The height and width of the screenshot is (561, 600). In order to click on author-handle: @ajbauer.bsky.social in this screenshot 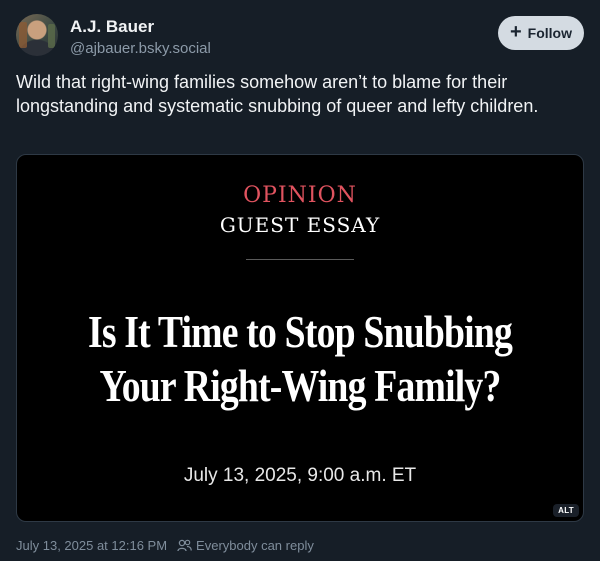, I will do `click(140, 48)`.